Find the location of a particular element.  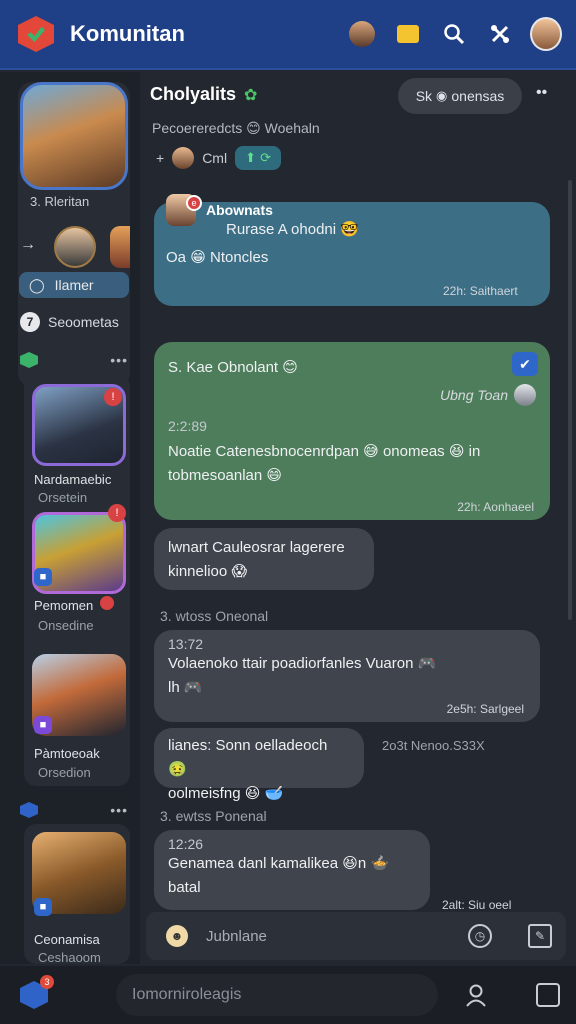

up-arrow-icon: ⬆ is located at coordinates (251, 157).